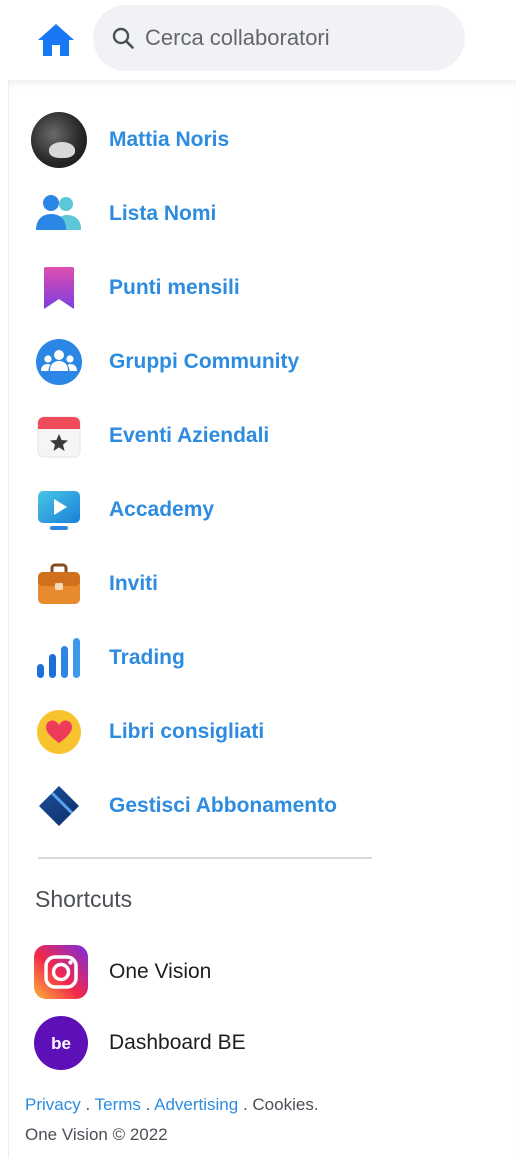 This screenshot has width=516, height=1158. Describe the element at coordinates (134, 583) in the screenshot. I see `menu-item-label: Inviti` at that location.